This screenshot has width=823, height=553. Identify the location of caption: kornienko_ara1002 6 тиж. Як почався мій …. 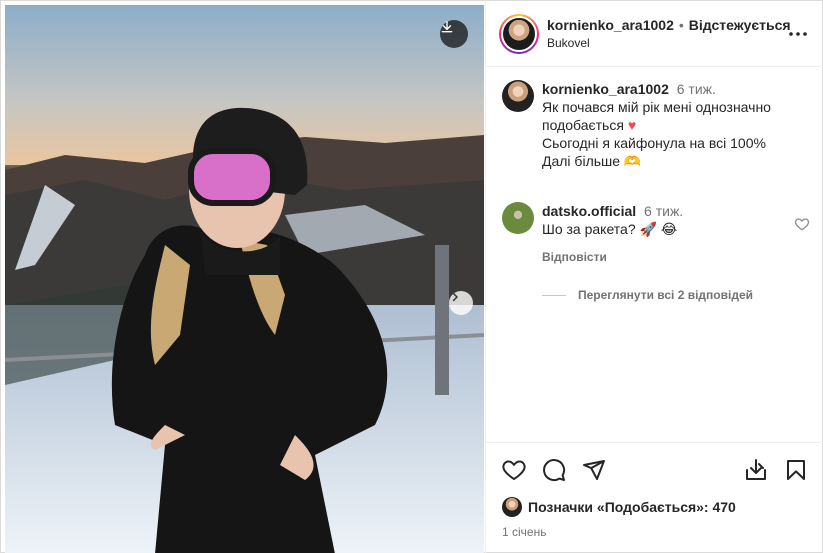
(656, 125).